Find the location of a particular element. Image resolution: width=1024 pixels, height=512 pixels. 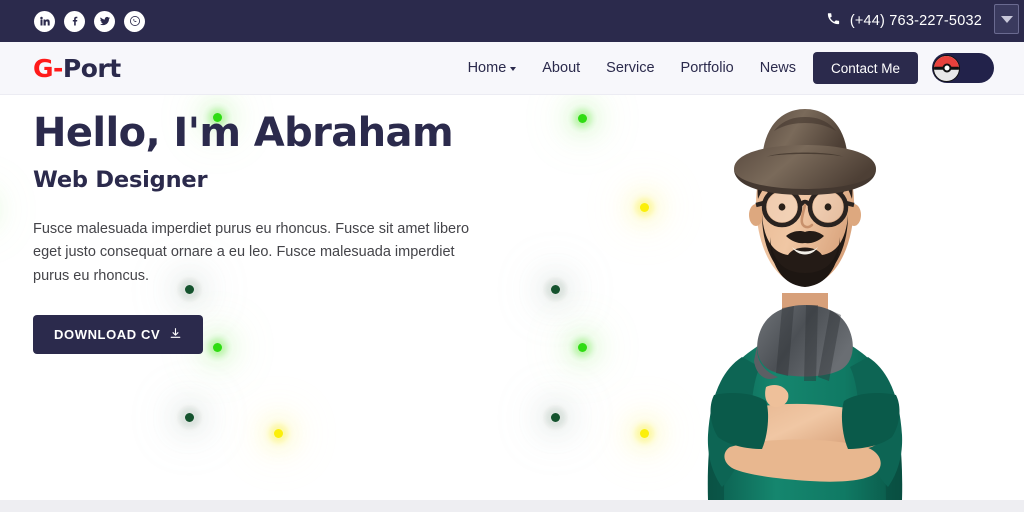

logo: G-Port is located at coordinates (77, 68).